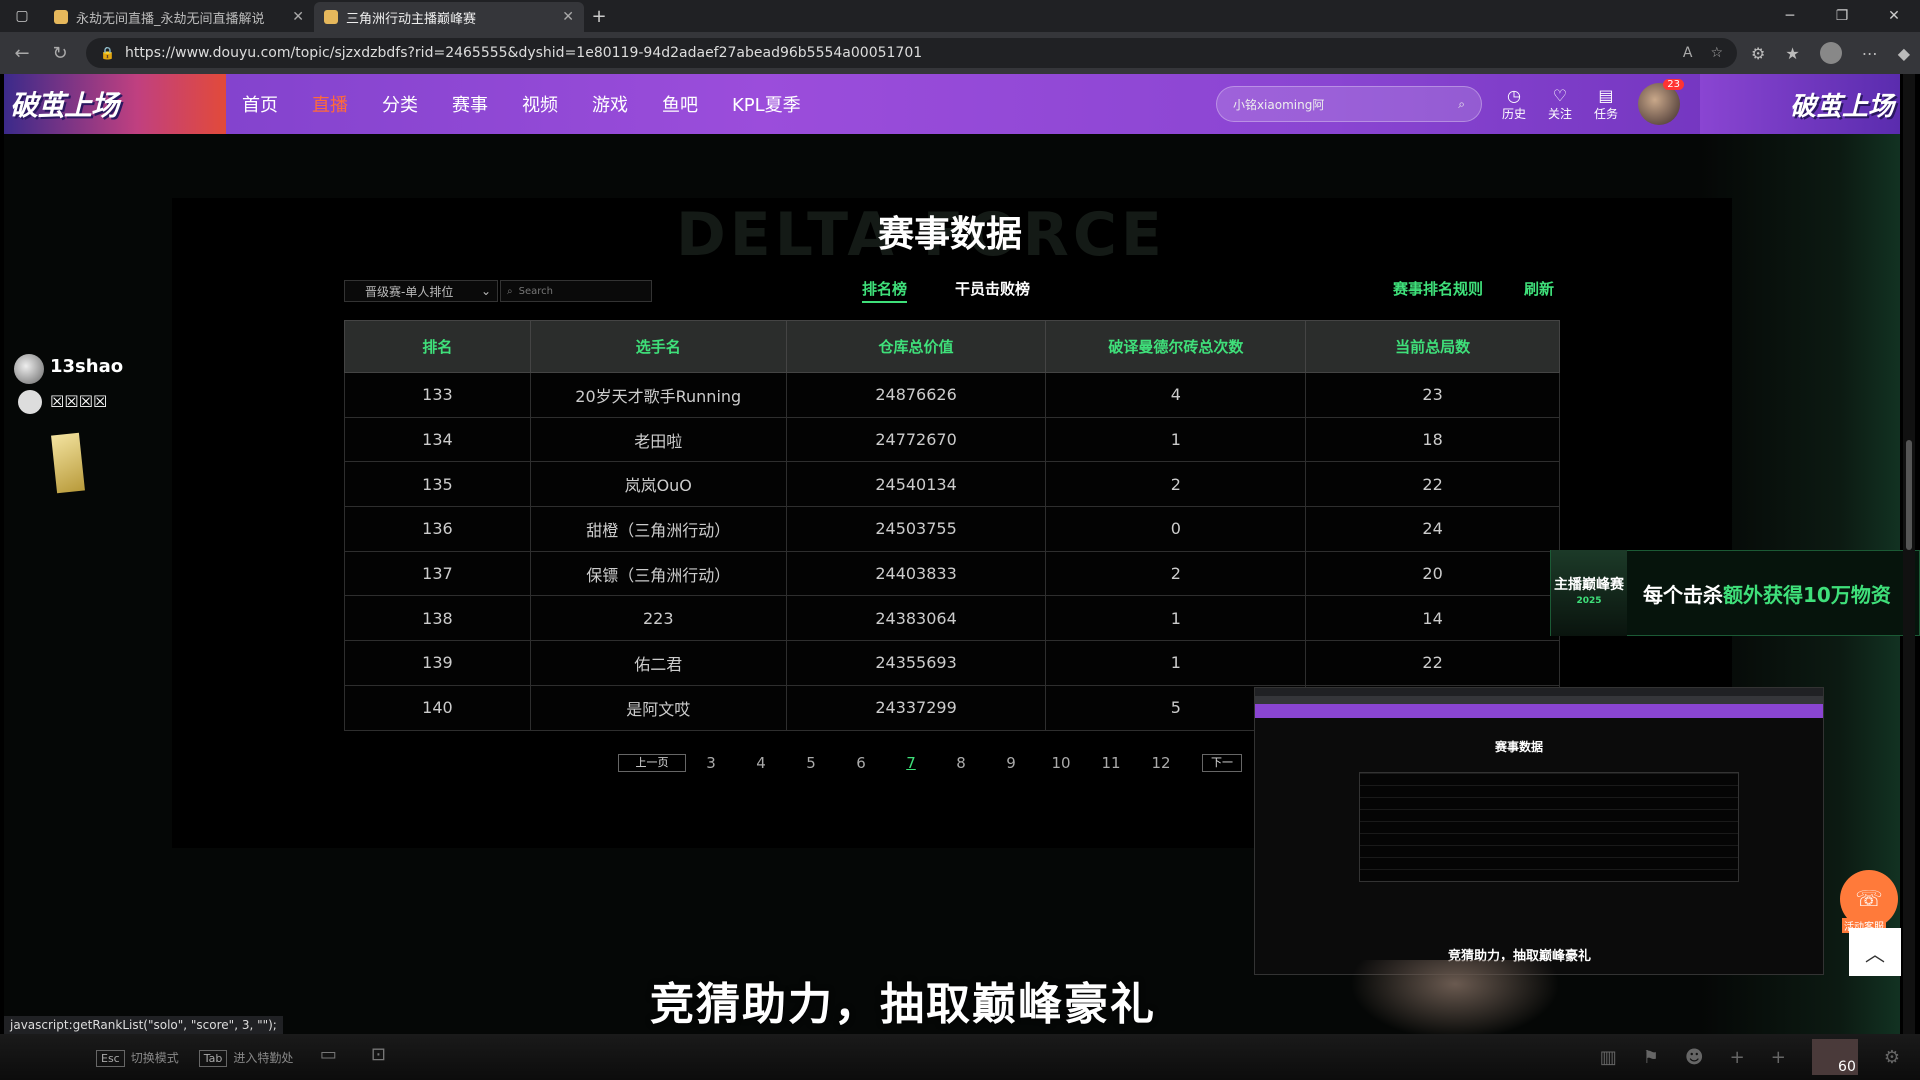  What do you see at coordinates (1716, 53) in the screenshot?
I see `favorite-star-icon: ☆` at bounding box center [1716, 53].